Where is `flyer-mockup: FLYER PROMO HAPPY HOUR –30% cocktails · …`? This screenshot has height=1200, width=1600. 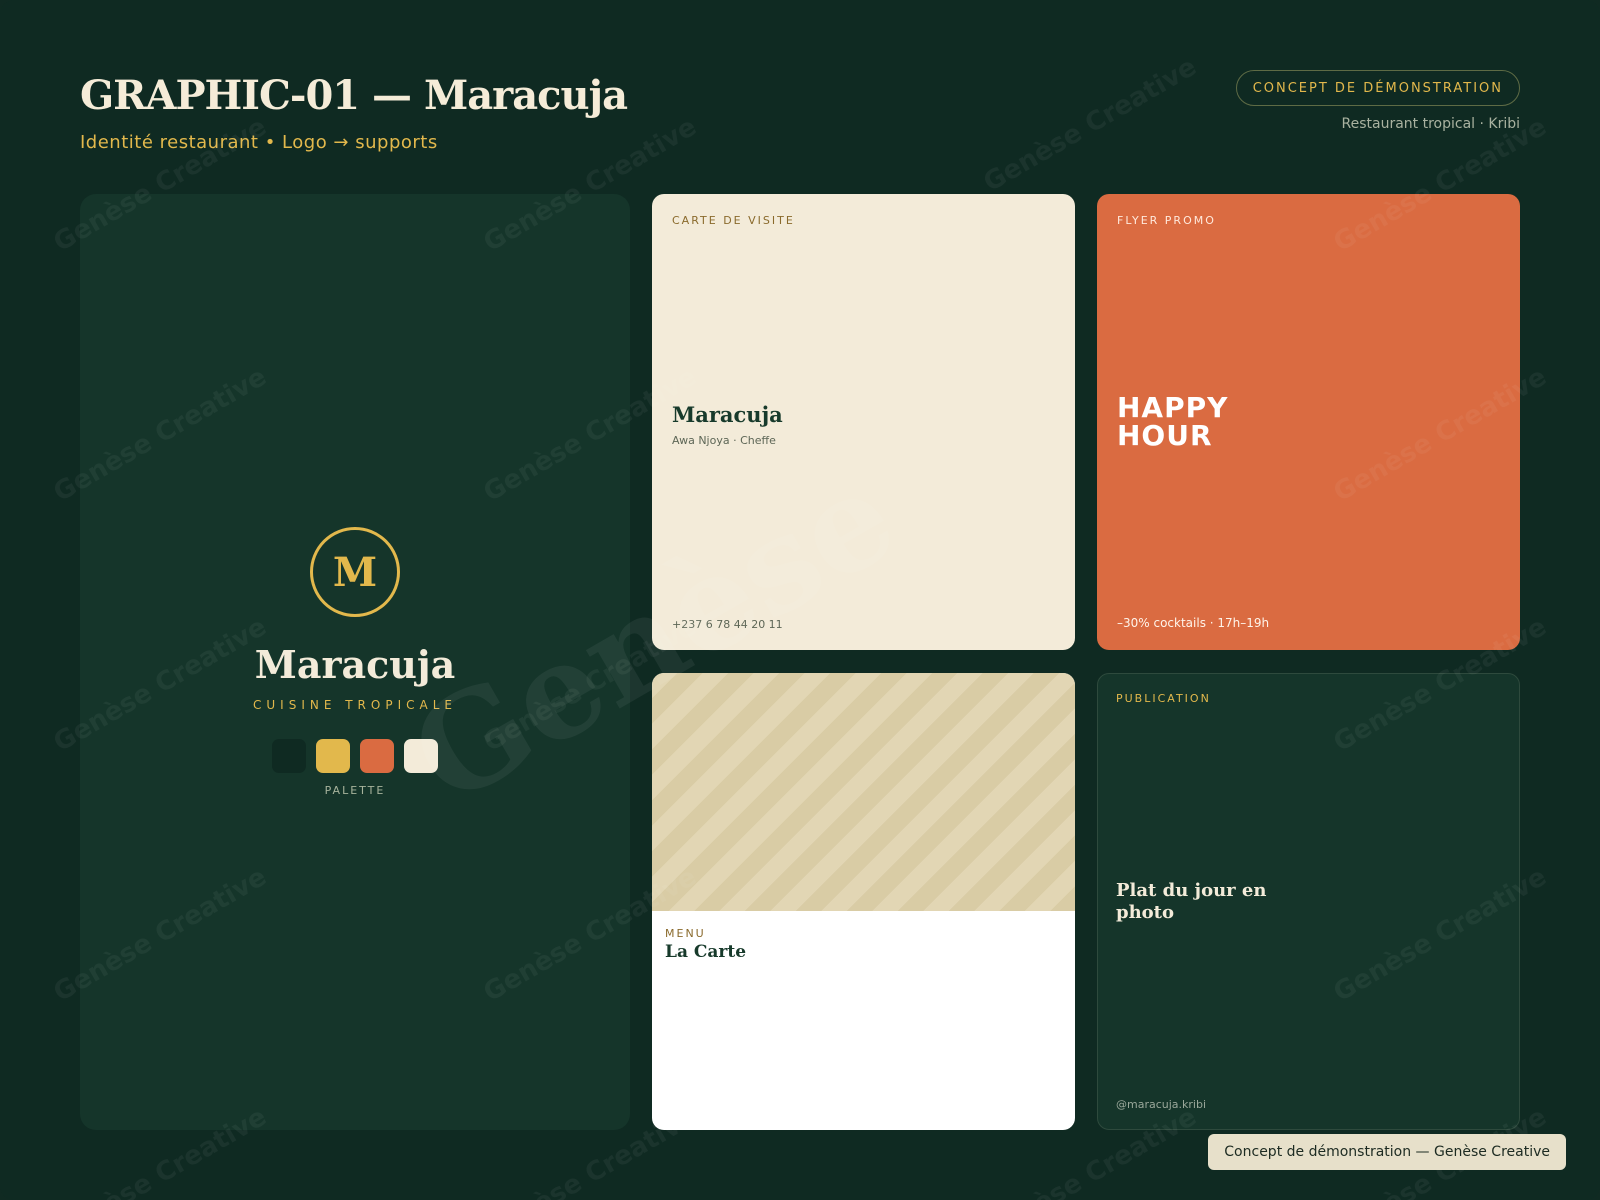
flyer-mockup: FLYER PROMO HAPPY HOUR –30% cocktails · … is located at coordinates (1308, 422).